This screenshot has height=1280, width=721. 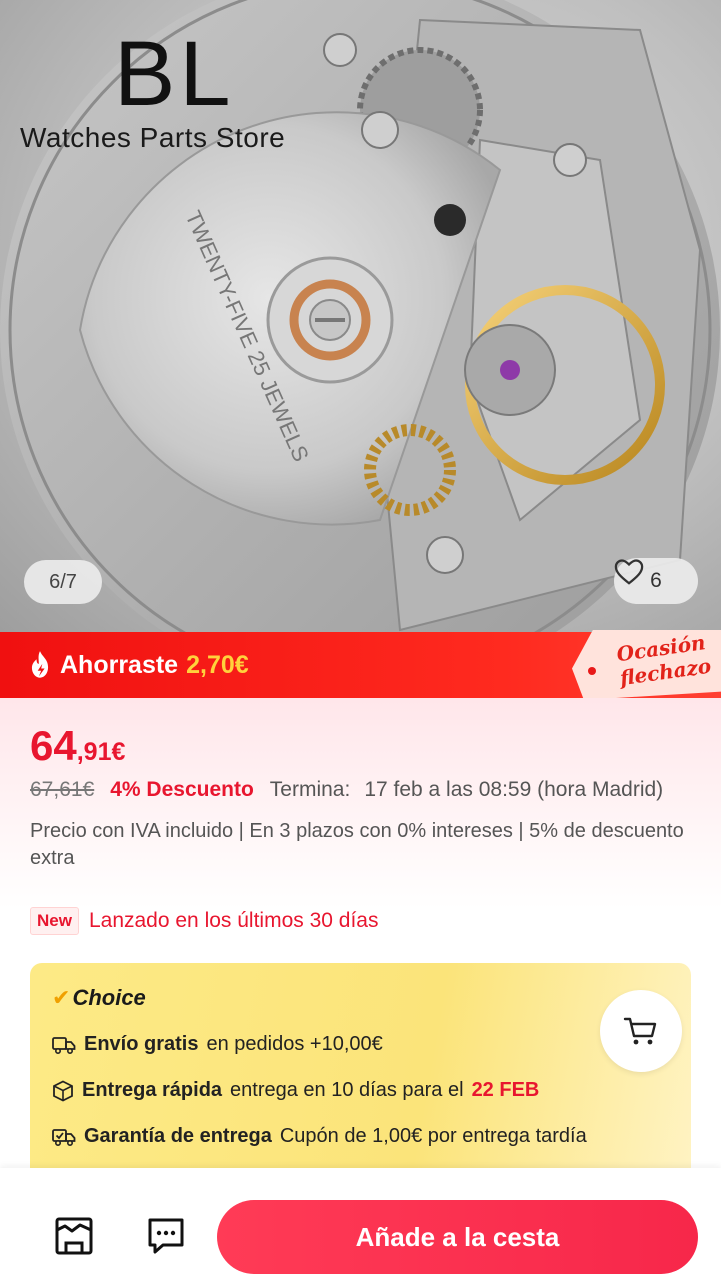 What do you see at coordinates (40, 664) in the screenshot?
I see `flame-icon` at bounding box center [40, 664].